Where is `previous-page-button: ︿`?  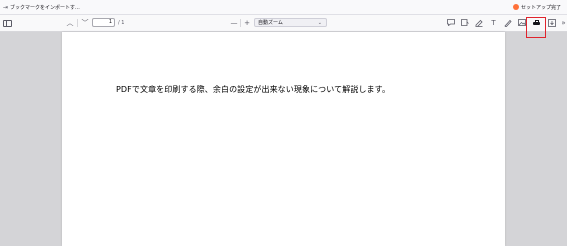
previous-page-button: ︿ is located at coordinates (70, 23).